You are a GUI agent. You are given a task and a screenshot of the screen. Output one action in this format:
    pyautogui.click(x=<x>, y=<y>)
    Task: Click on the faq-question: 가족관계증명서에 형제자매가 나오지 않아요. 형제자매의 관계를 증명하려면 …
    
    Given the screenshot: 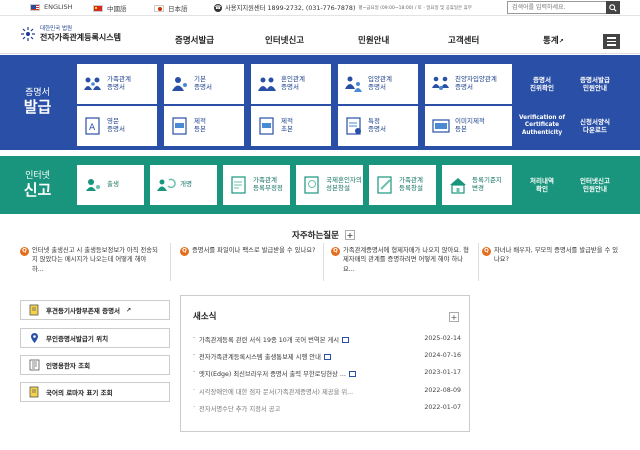 What is the action you would take?
    pyautogui.click(x=406, y=260)
    